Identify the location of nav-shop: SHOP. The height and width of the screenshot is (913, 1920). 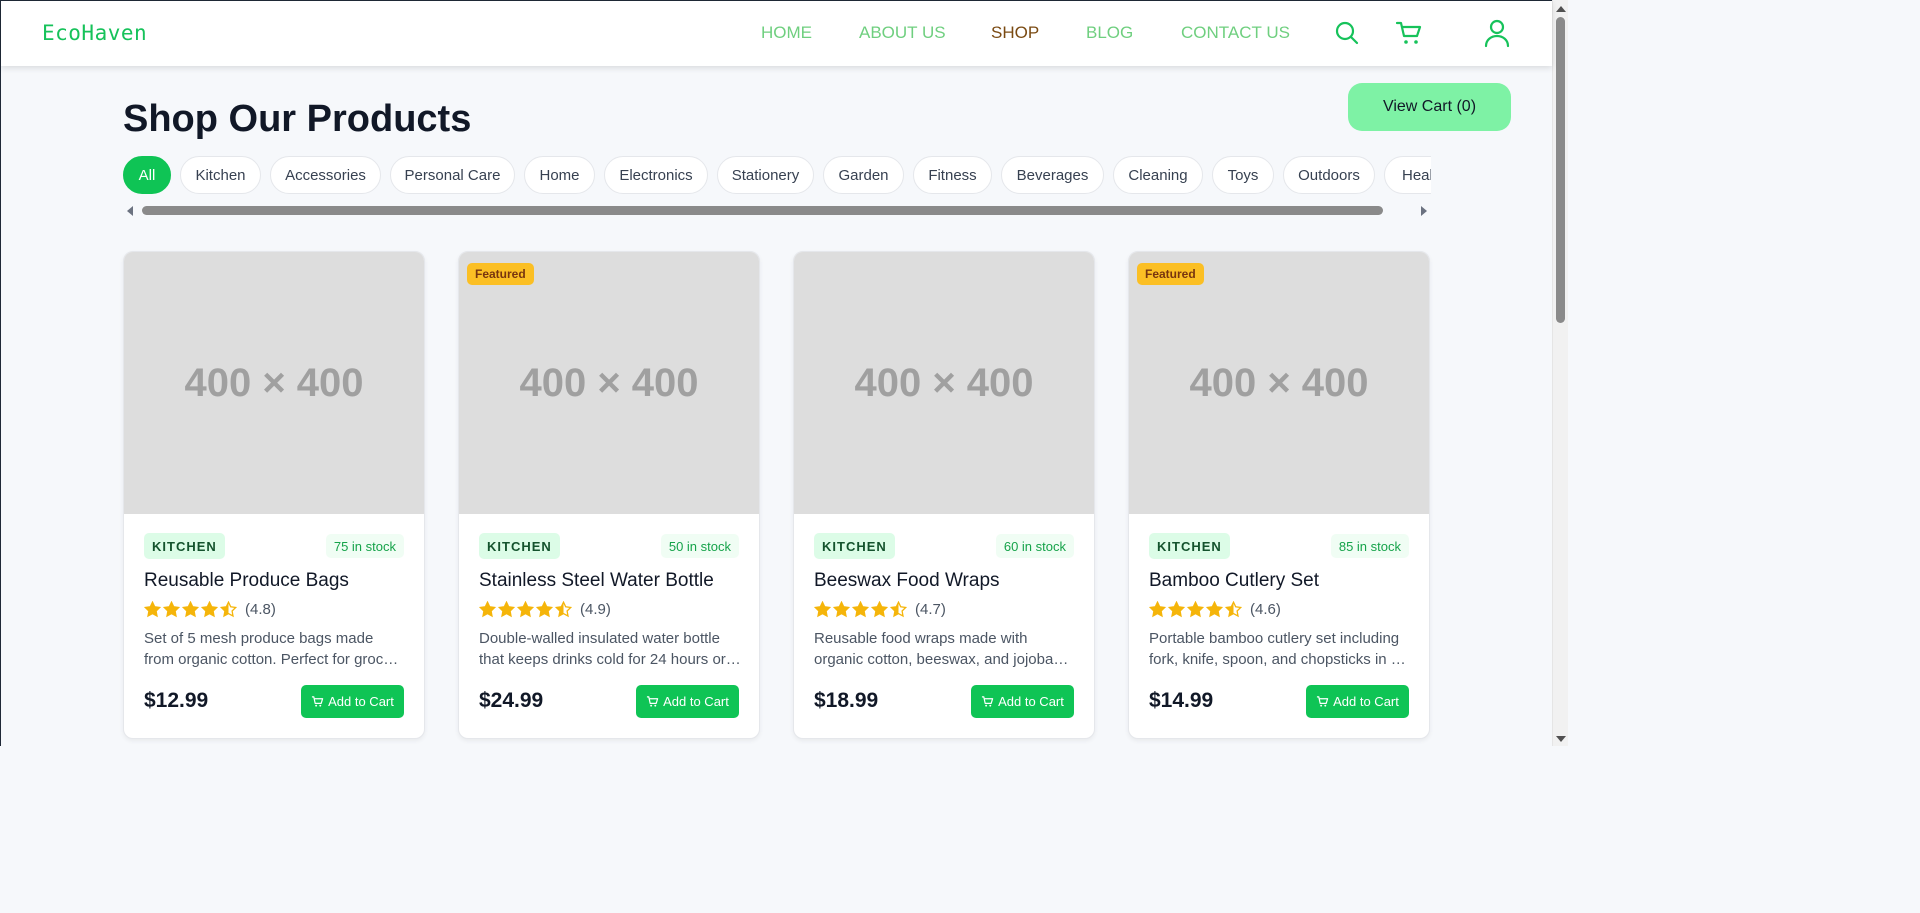
(1015, 33).